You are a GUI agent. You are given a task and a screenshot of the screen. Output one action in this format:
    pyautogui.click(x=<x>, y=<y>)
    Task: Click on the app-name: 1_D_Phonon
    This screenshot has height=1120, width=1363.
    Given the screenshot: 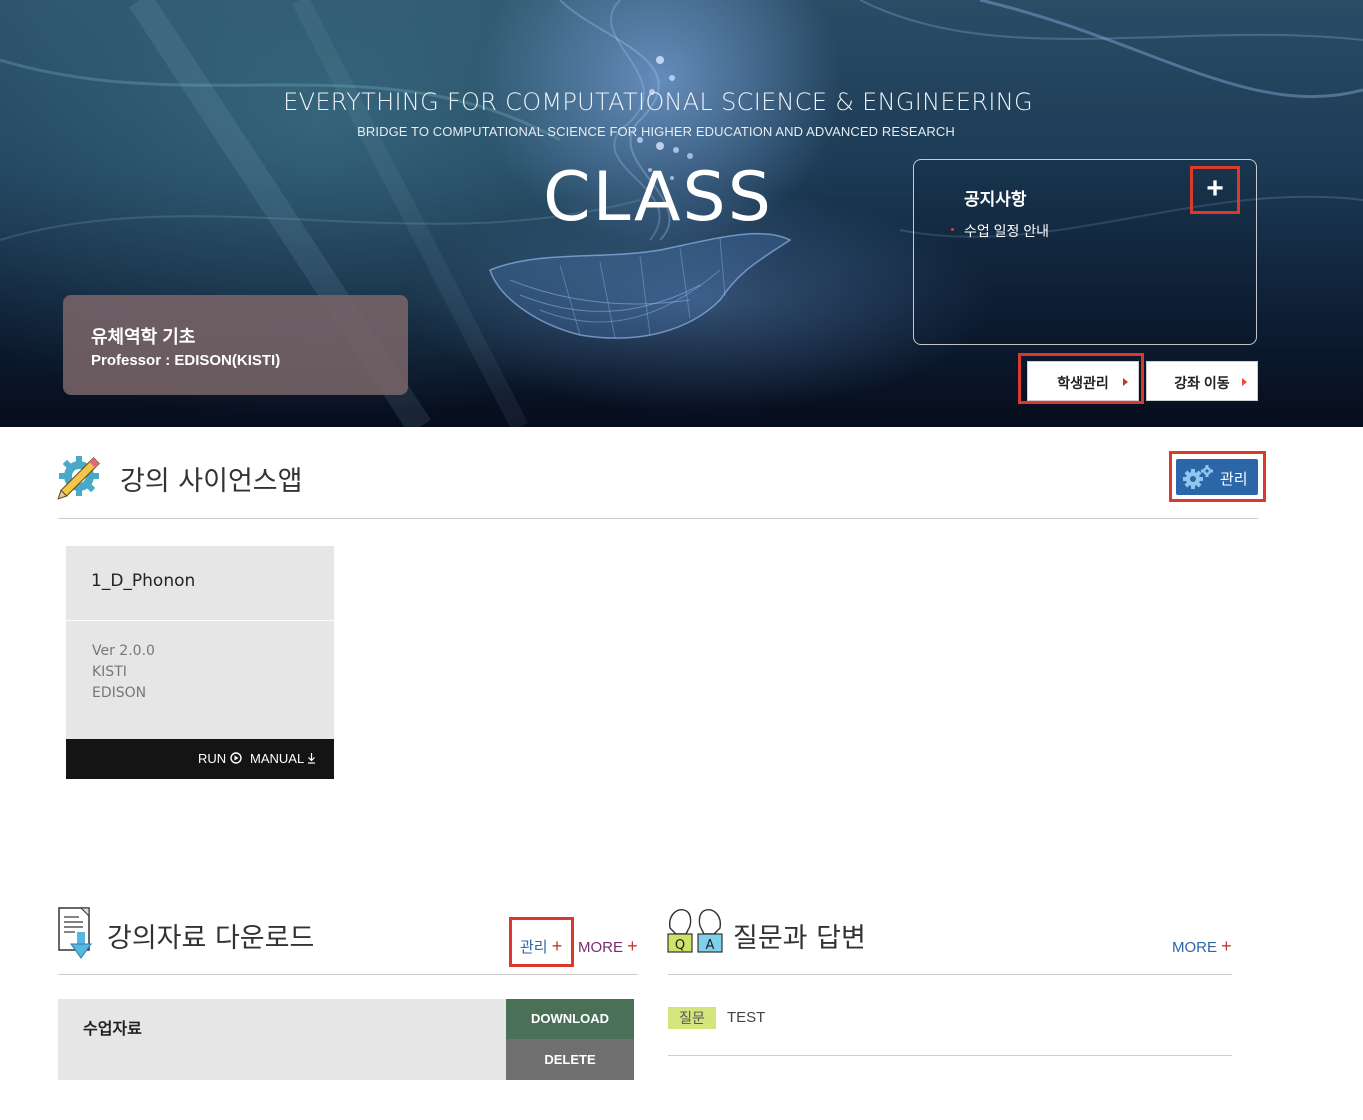 What is the action you would take?
    pyautogui.click(x=143, y=581)
    